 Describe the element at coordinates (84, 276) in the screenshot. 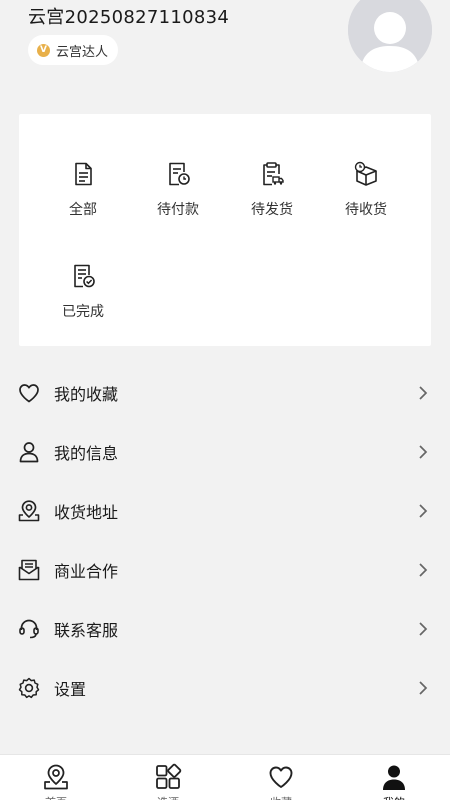

I see `document-check-icon` at that location.